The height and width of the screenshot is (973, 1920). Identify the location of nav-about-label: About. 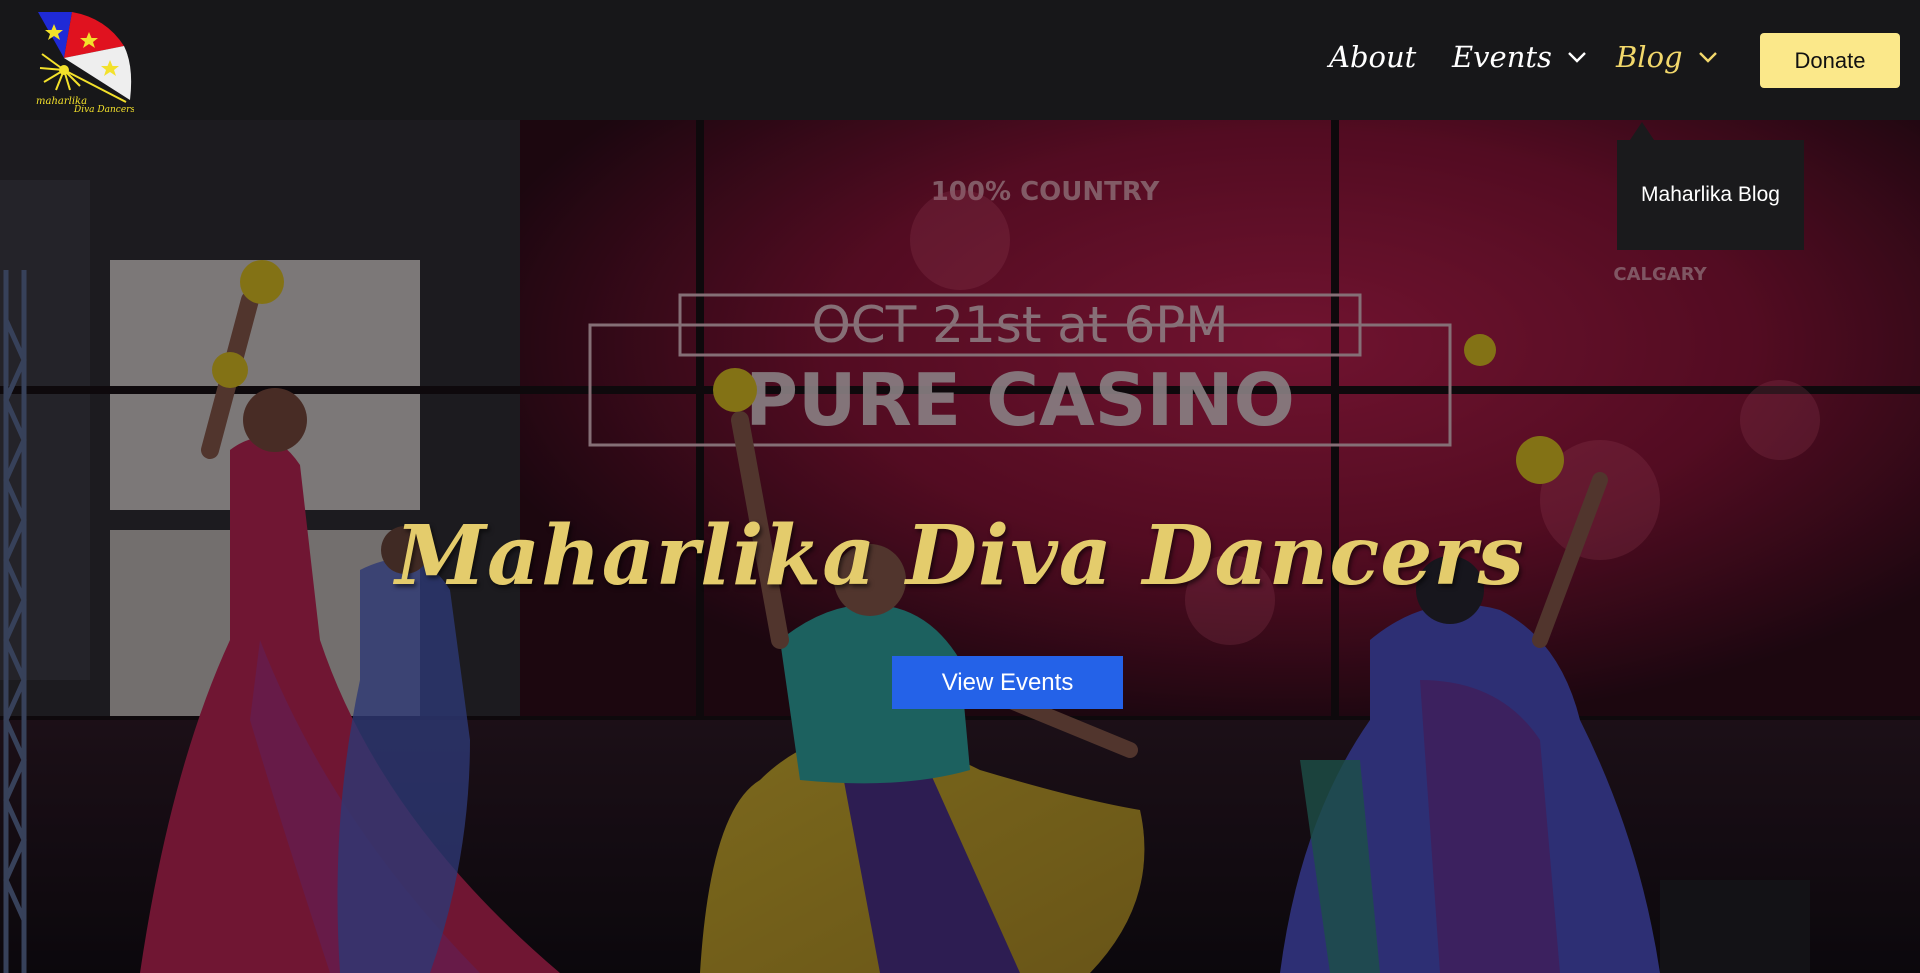
(1373, 57).